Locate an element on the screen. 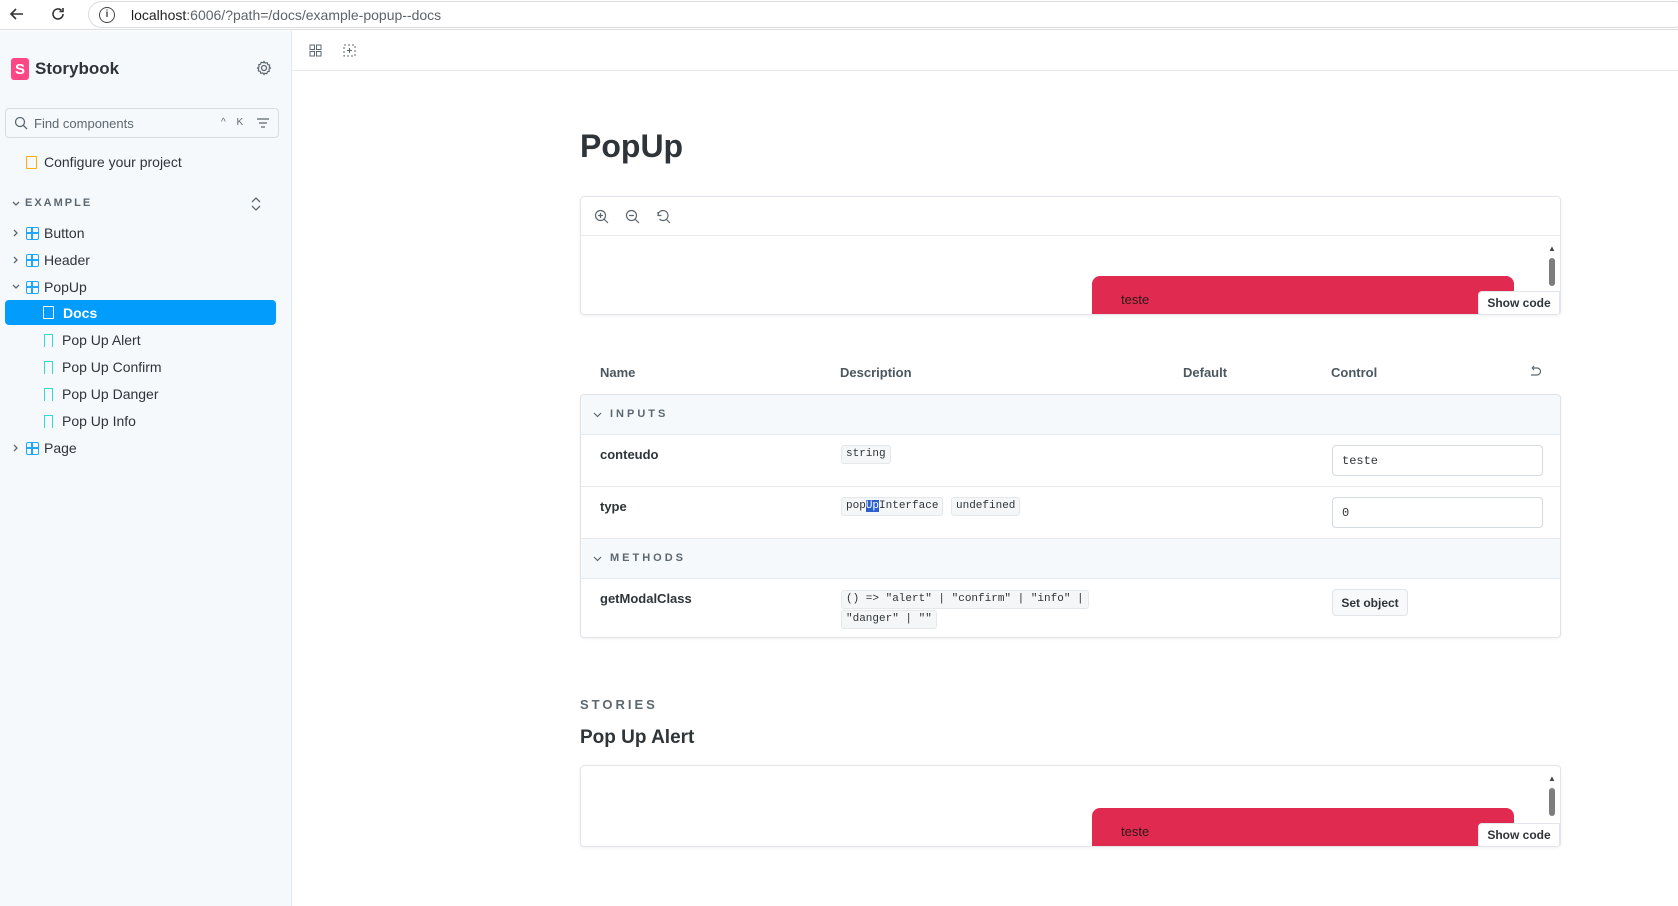  sidebar-item-page: Page is located at coordinates (140, 448).